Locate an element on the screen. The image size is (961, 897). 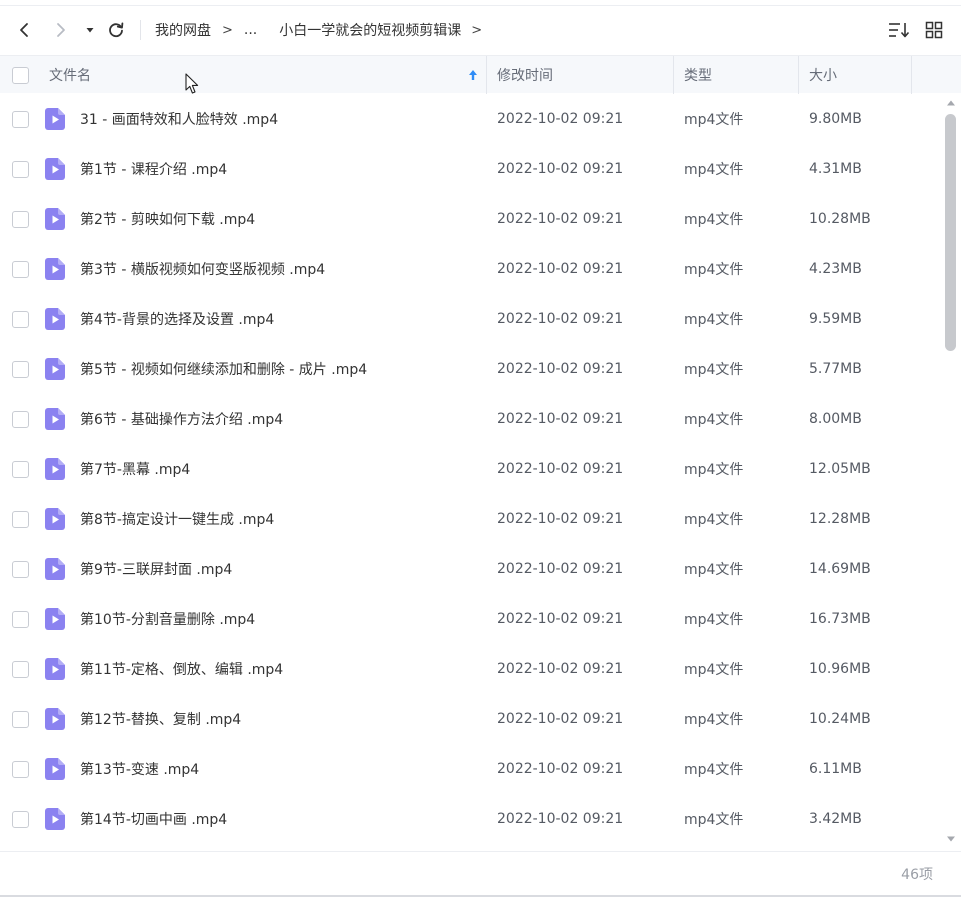
back-button is located at coordinates (24, 30).